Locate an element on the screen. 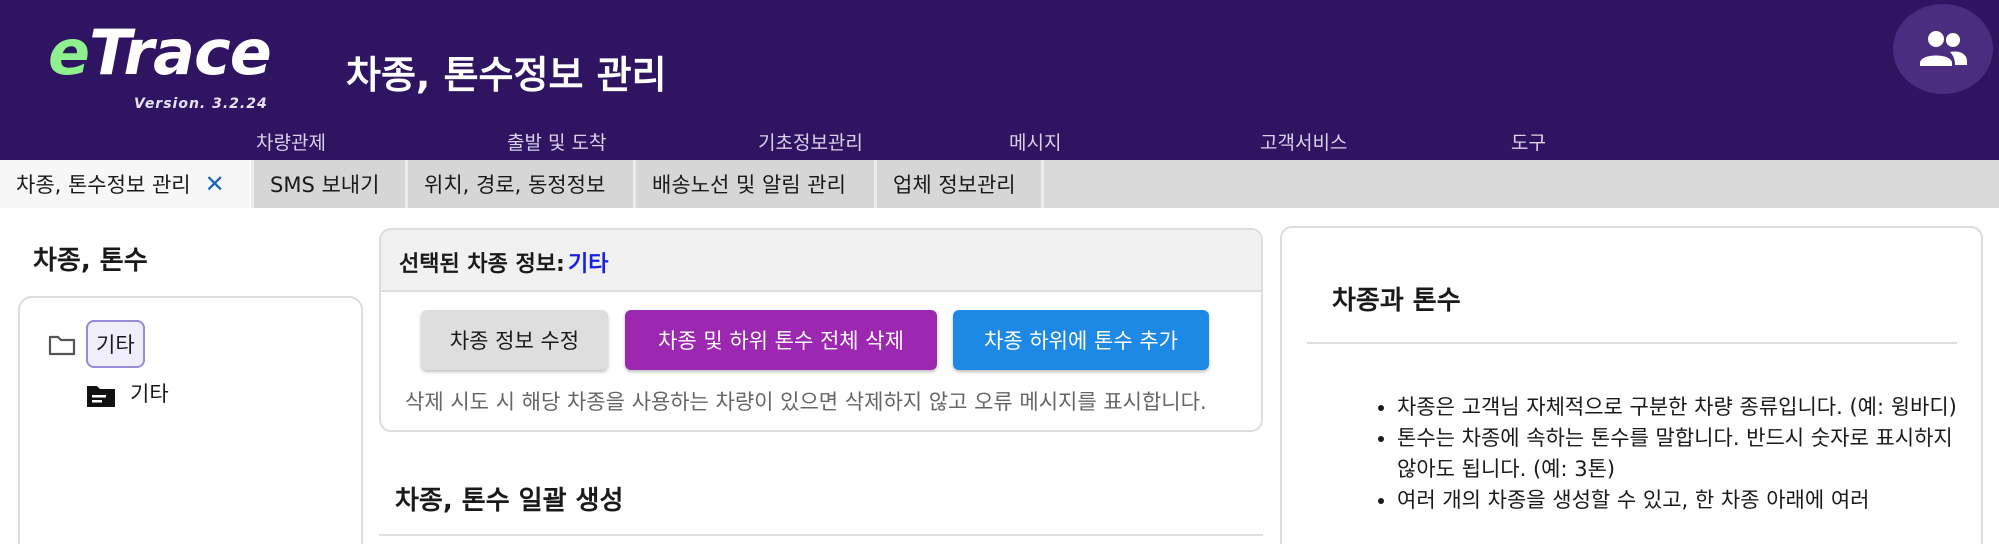 The width and height of the screenshot is (1999, 544). page-title: 차종, 톤수정보 관리 is located at coordinates (506, 75).